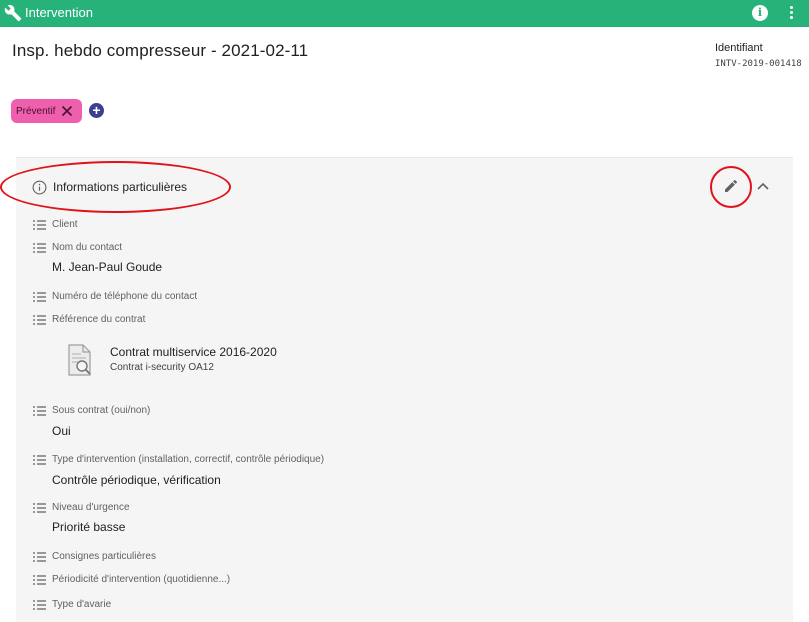  I want to click on field-label-instructions: Consignes particulières, so click(104, 556).